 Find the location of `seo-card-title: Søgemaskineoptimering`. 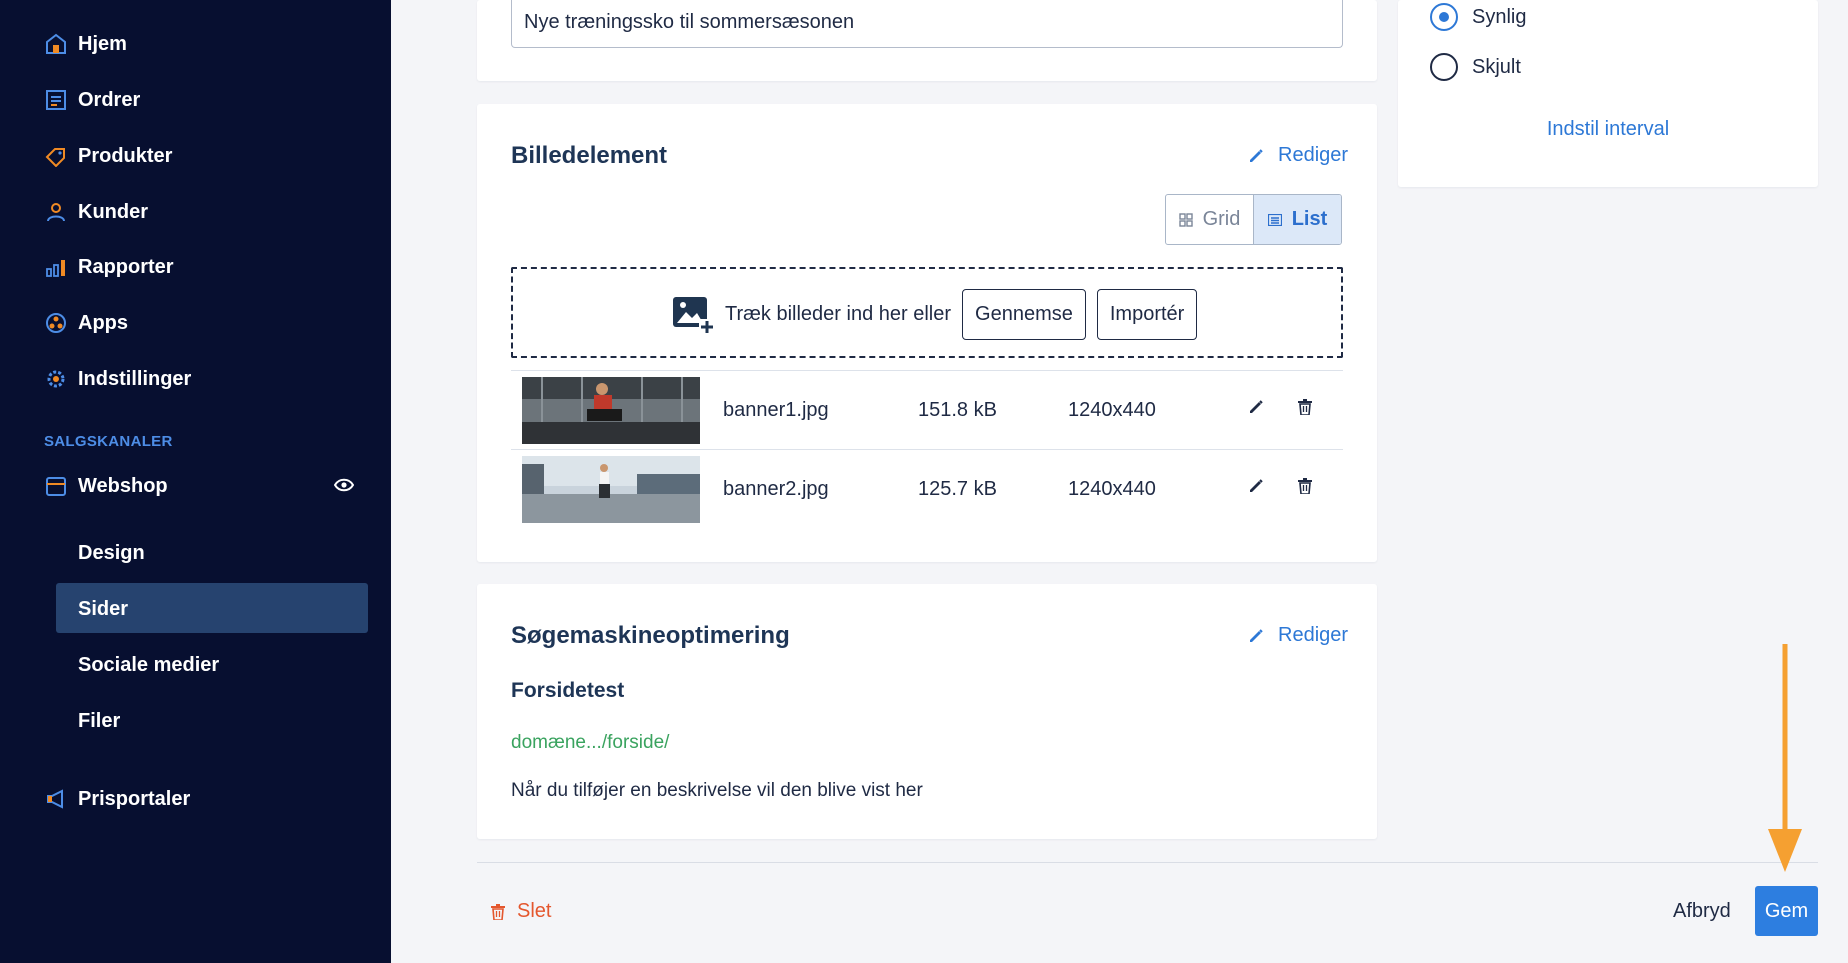

seo-card-title: Søgemaskineoptimering is located at coordinates (650, 635).